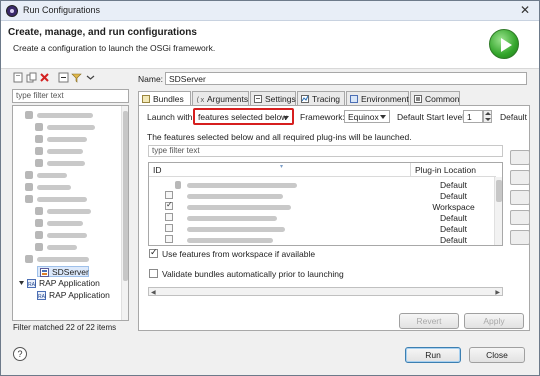 Image resolution: width=540 pixels, height=376 pixels. Describe the element at coordinates (497, 292) in the screenshot. I see `scroll-right-icon: ▶` at that location.